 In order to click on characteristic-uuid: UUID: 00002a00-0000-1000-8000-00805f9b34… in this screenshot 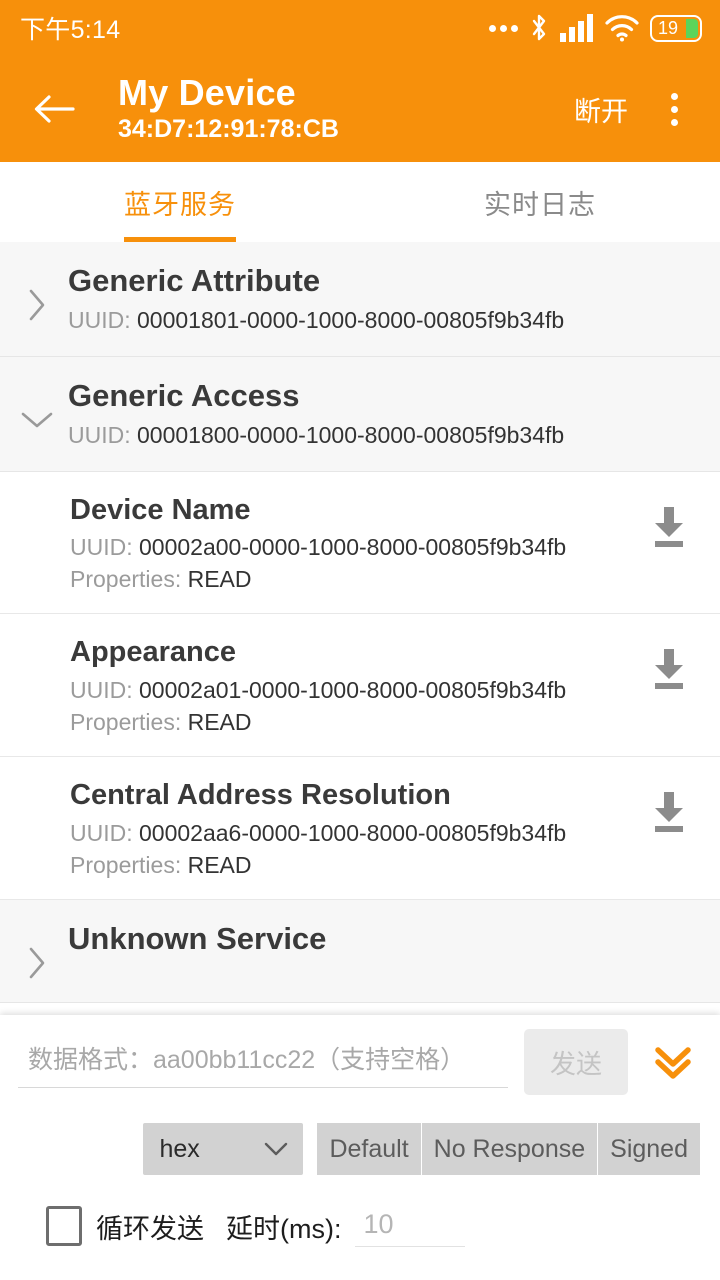, I will do `click(356, 547)`.